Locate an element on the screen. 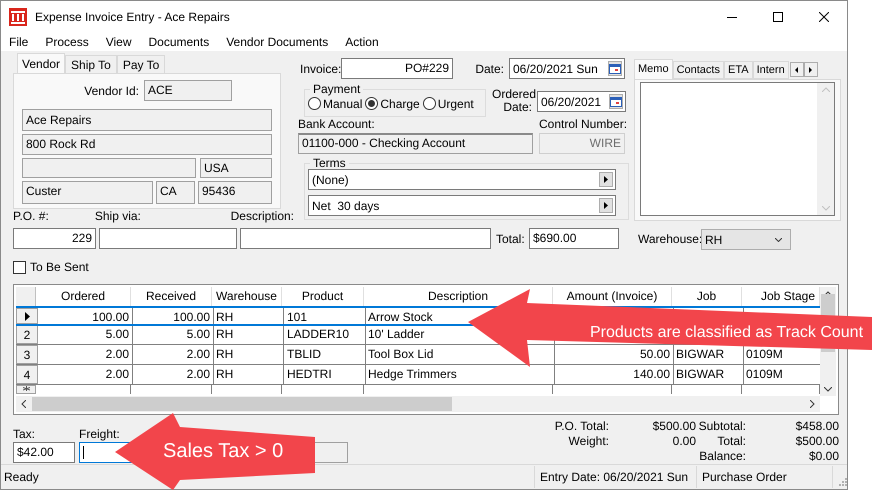 The width and height of the screenshot is (872, 502). field-value: RH is located at coordinates (714, 240).